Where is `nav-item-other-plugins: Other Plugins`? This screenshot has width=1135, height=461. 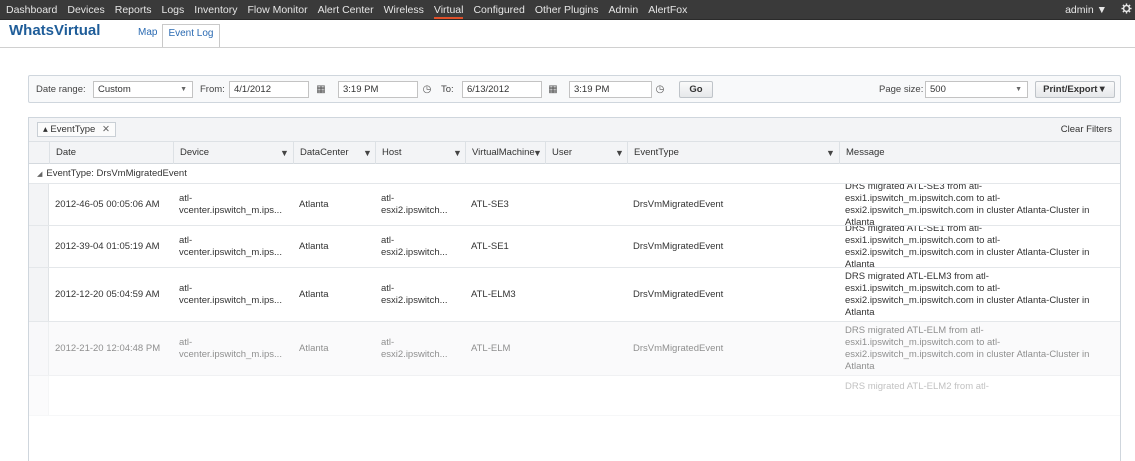 nav-item-other-plugins: Other Plugins is located at coordinates (567, 10).